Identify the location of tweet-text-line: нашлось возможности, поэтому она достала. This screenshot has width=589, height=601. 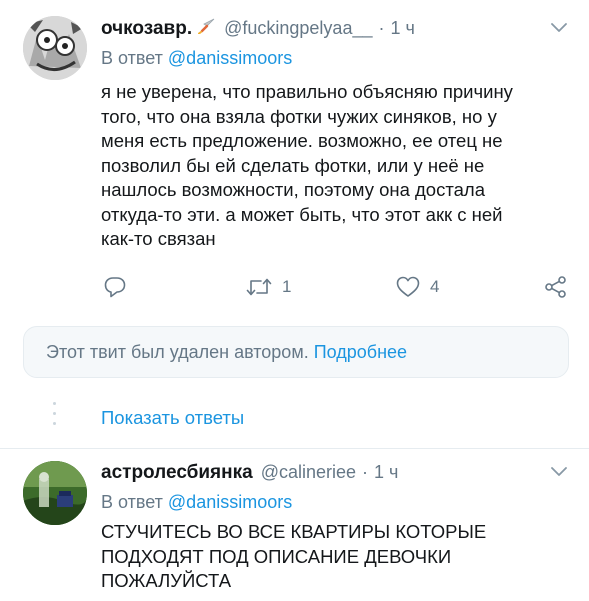
(293, 189).